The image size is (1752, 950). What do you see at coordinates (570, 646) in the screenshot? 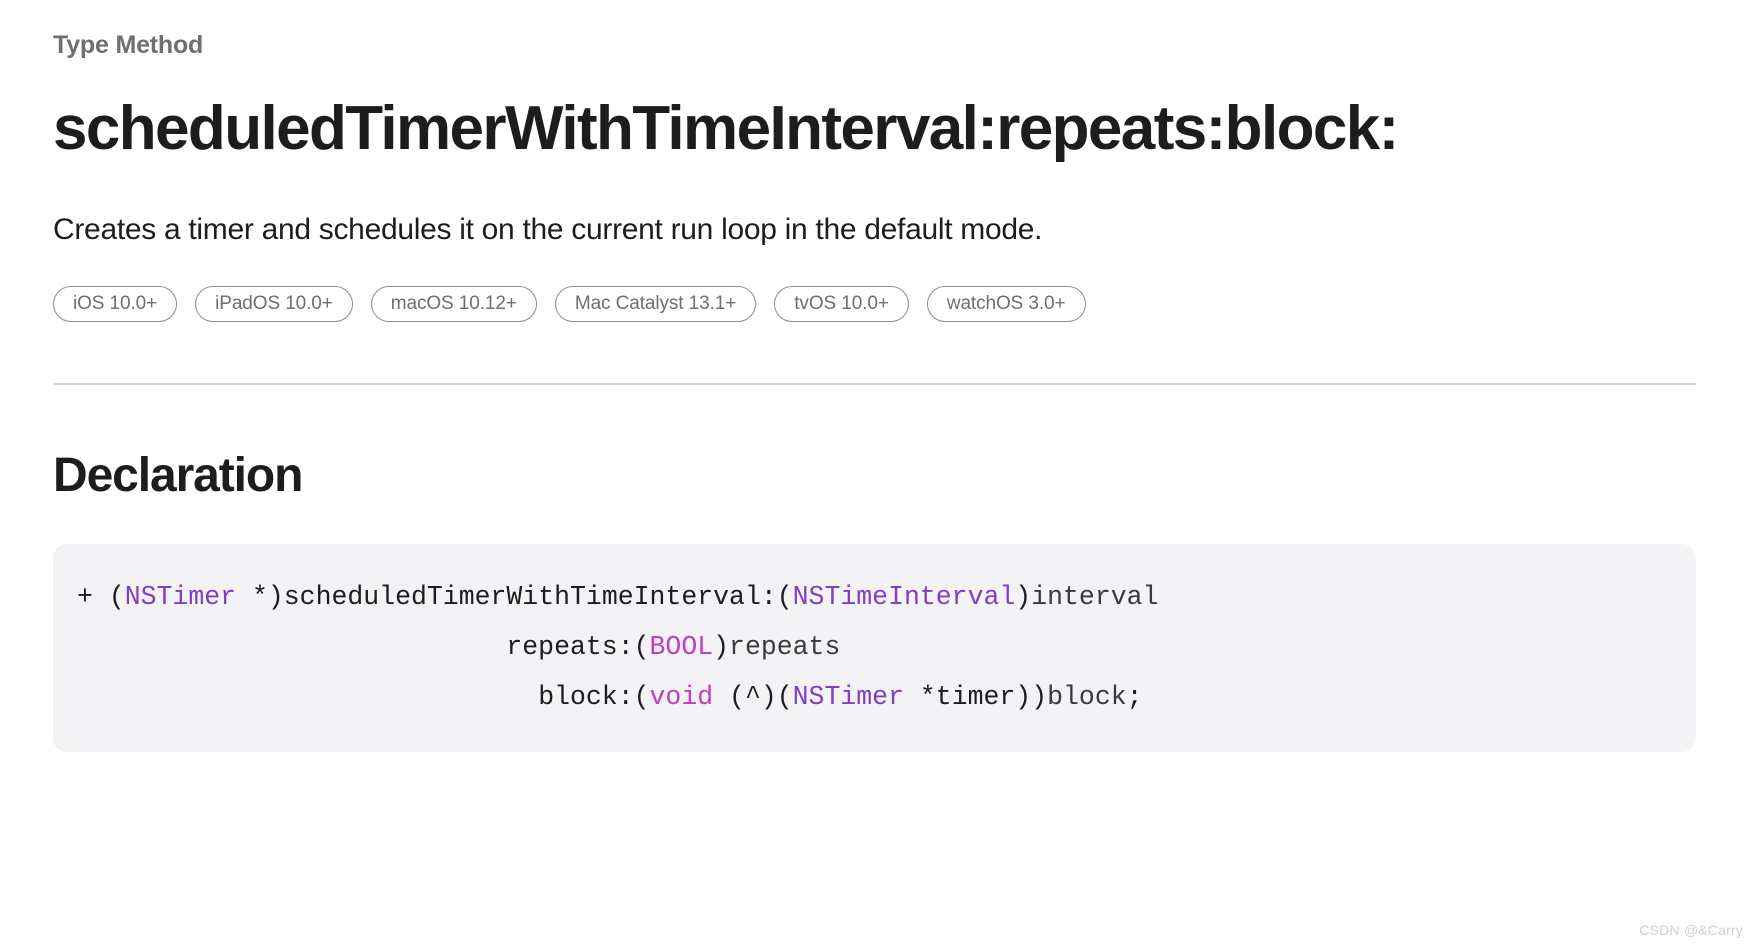
I see `code-token-ident: repeats:` at bounding box center [570, 646].